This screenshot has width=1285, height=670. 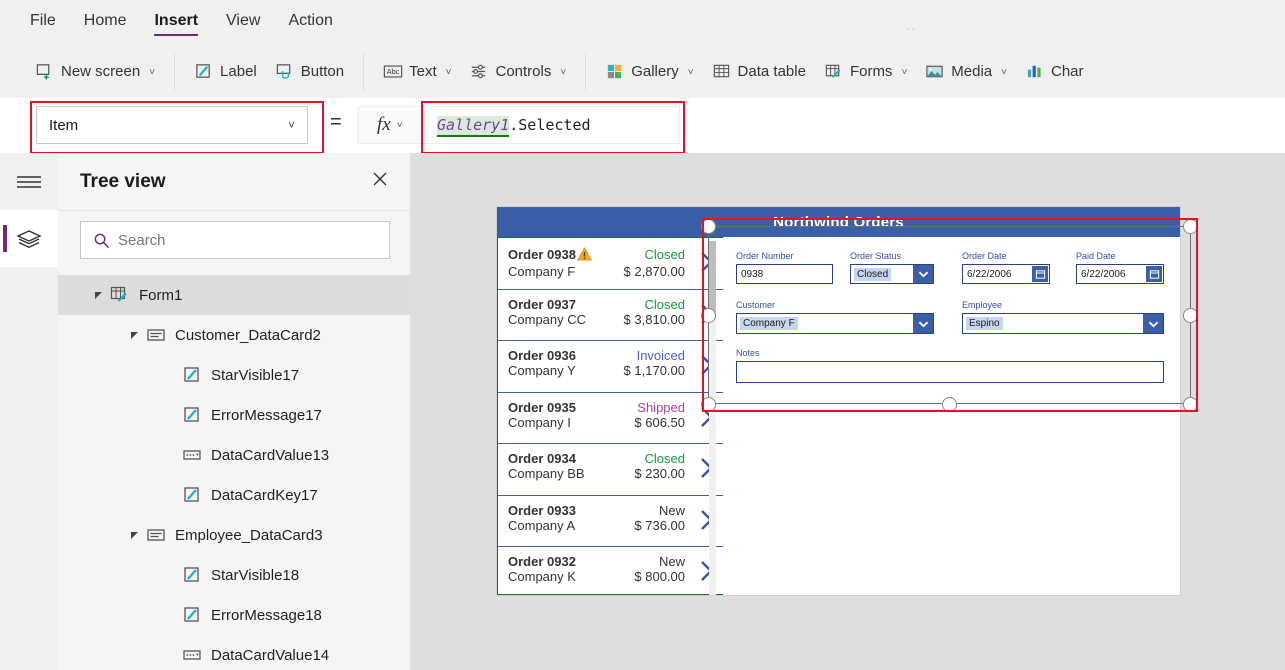 I want to click on input-order-number: 0938, so click(x=784, y=274).